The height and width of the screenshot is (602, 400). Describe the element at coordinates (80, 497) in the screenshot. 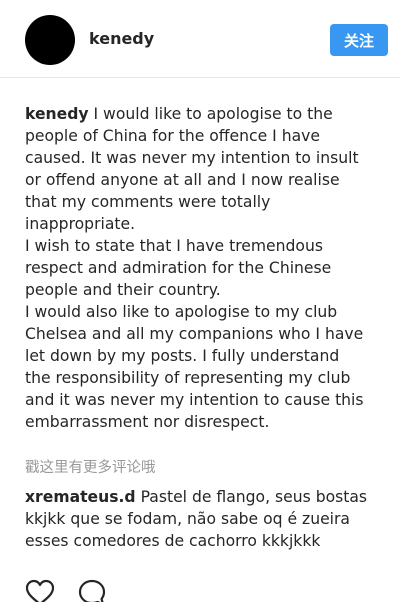

I see `comment-author: xremateus.d` at that location.